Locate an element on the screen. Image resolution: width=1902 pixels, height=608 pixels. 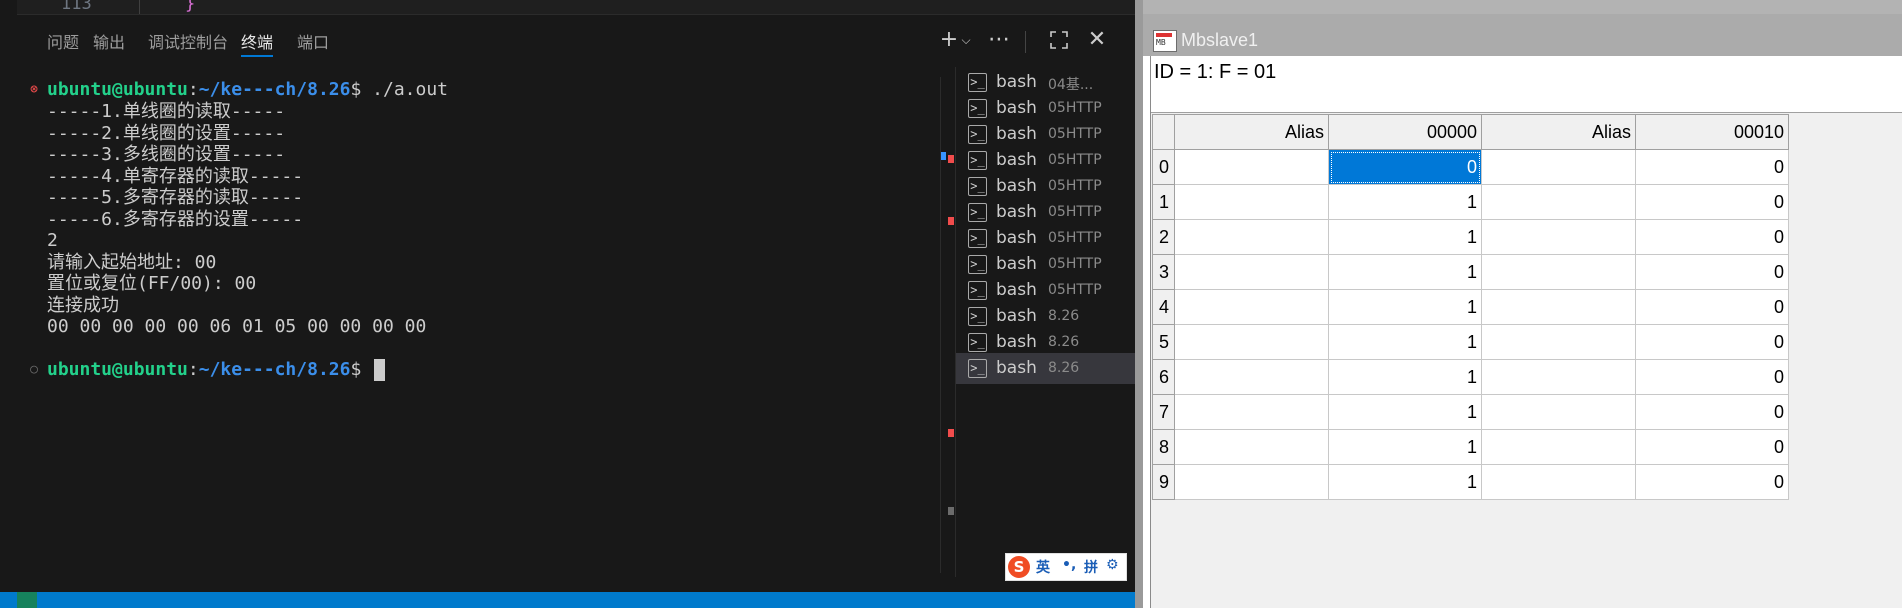
terminal-line: 00 00 00 00 00 06 01 05 00 00 00 00 is located at coordinates (237, 326).